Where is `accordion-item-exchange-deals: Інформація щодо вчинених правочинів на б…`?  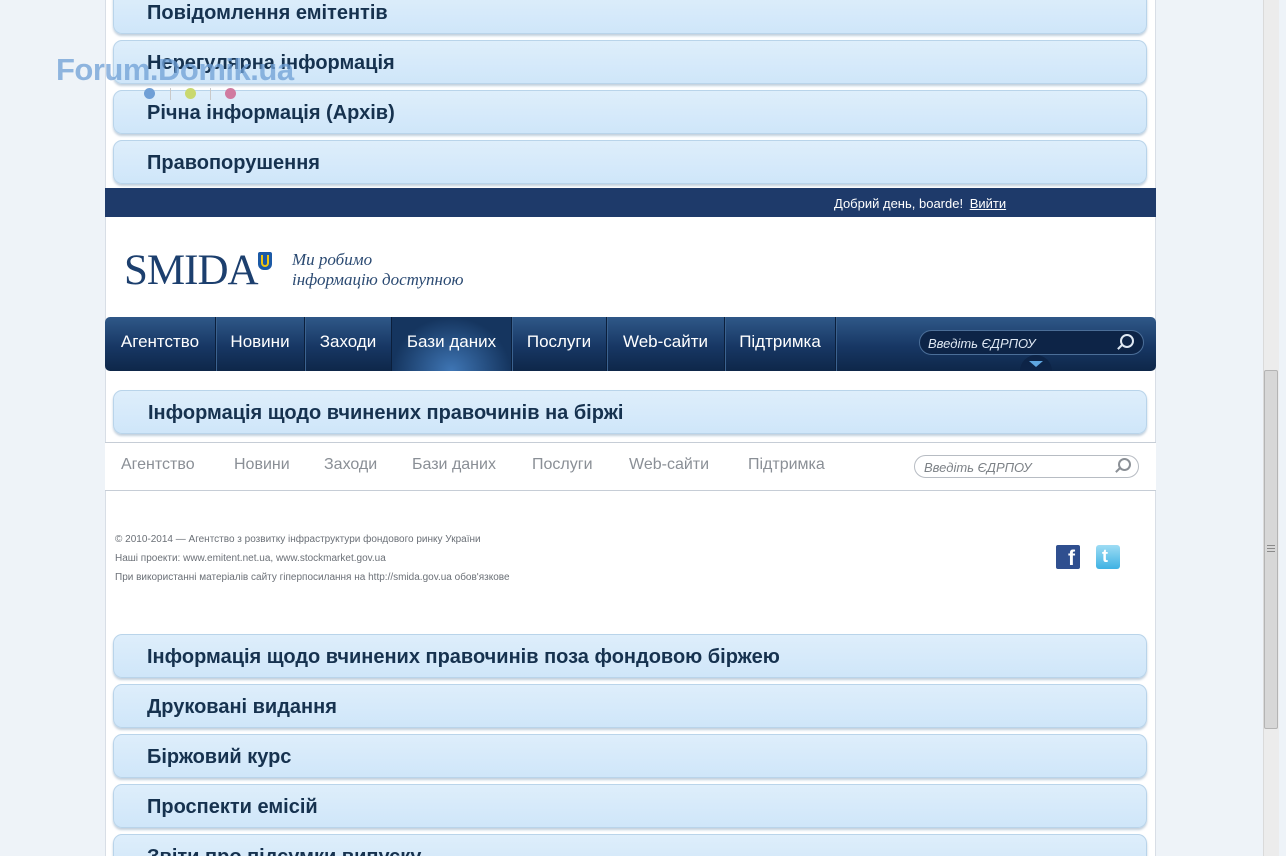 accordion-item-exchange-deals: Інформація щодо вчинених правочинів на б… is located at coordinates (630, 412).